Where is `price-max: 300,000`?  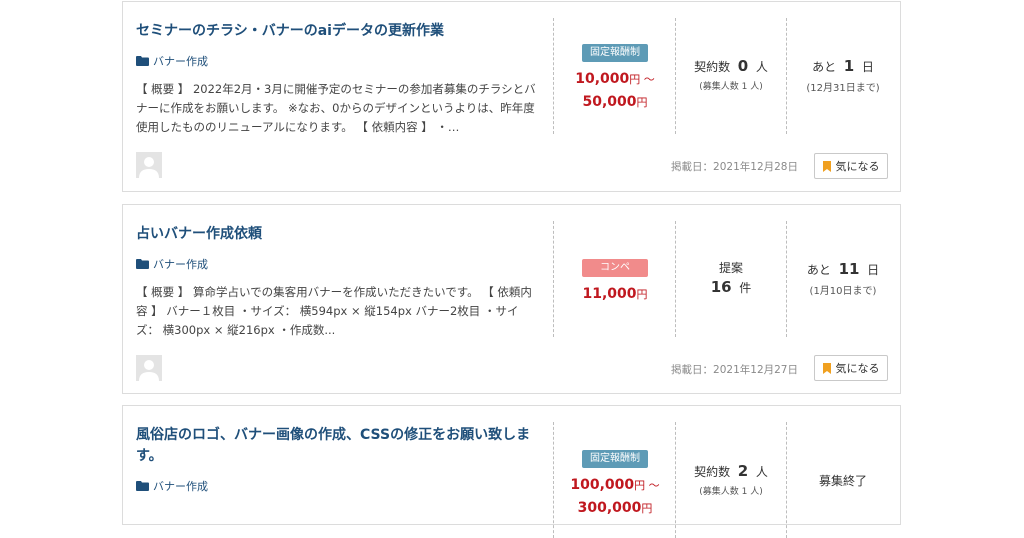 price-max: 300,000 is located at coordinates (609, 508).